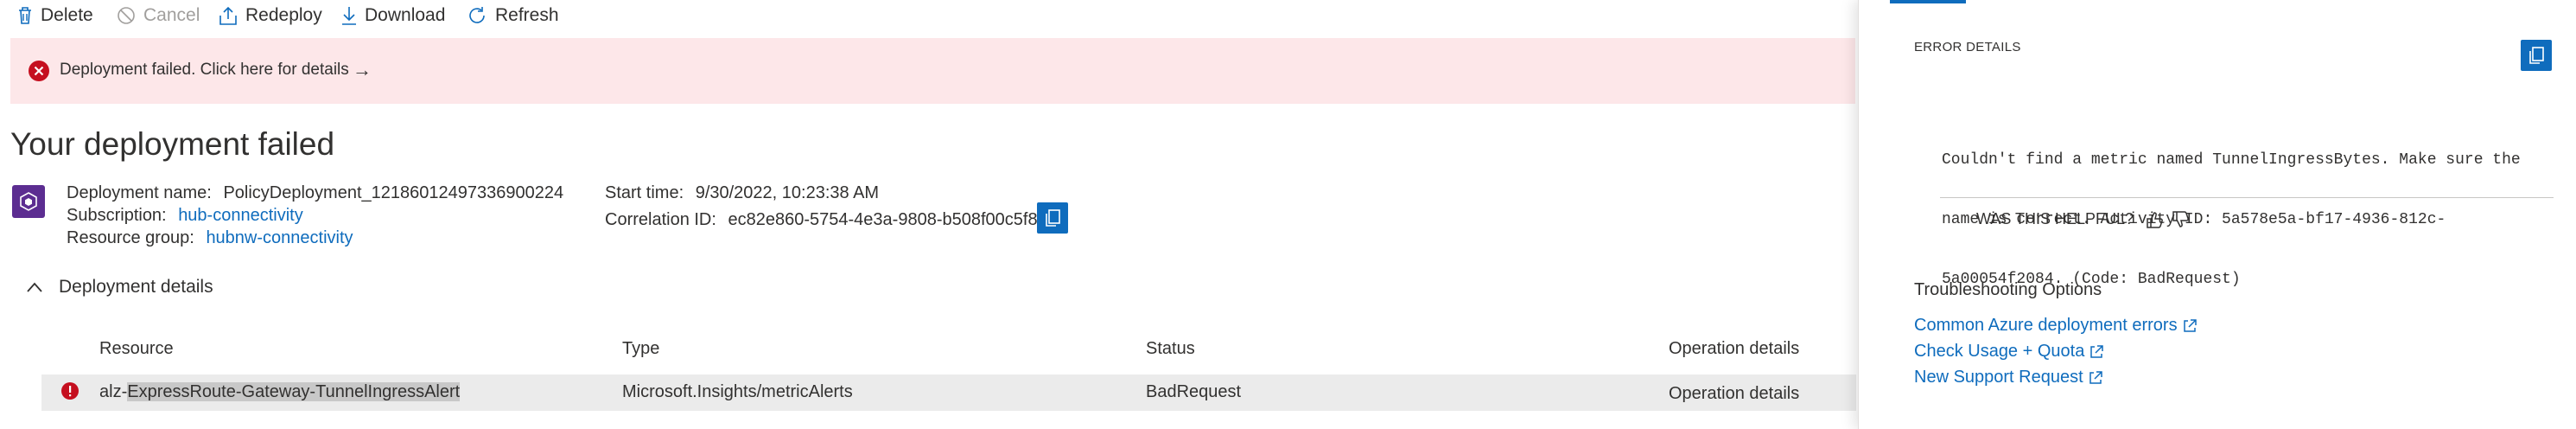 This screenshot has height=429, width=2576. What do you see at coordinates (477, 15) in the screenshot?
I see `refresh-icon` at bounding box center [477, 15].